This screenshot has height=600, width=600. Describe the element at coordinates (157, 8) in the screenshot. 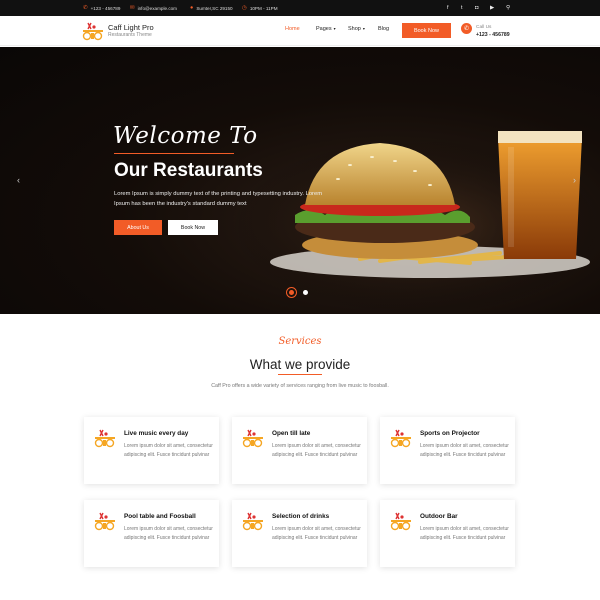

I see `topbar-email-text: info@example.com` at that location.